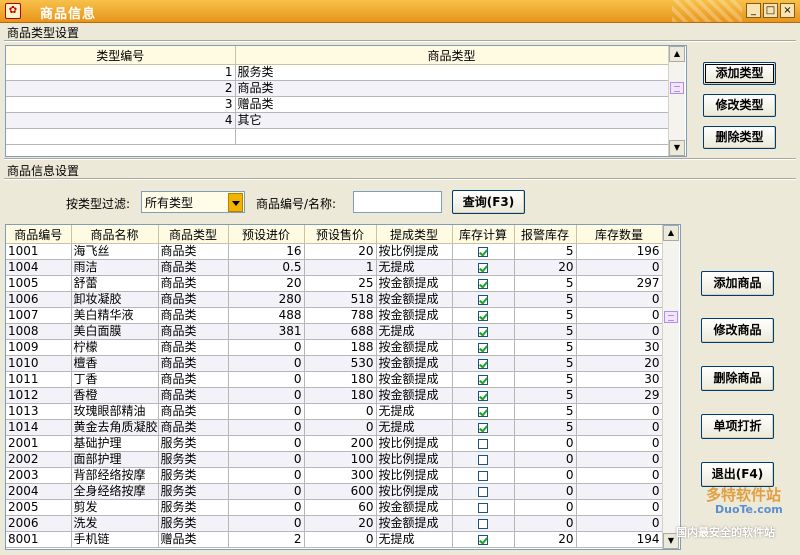  Describe the element at coordinates (334, 363) in the screenshot. I see `goods-row: 1010 檀香 商品类 0 530 按金额提成 5 20` at that location.